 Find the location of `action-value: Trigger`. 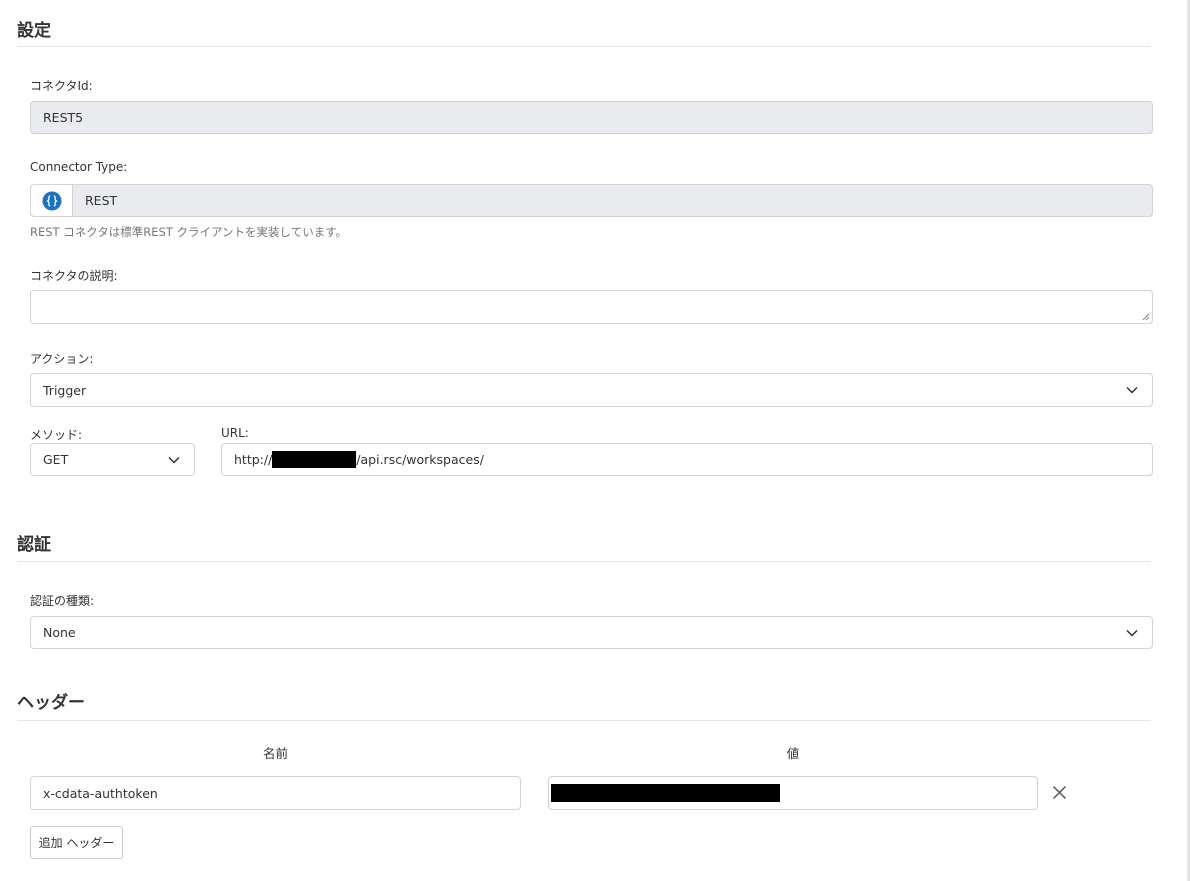

action-value: Trigger is located at coordinates (65, 390).